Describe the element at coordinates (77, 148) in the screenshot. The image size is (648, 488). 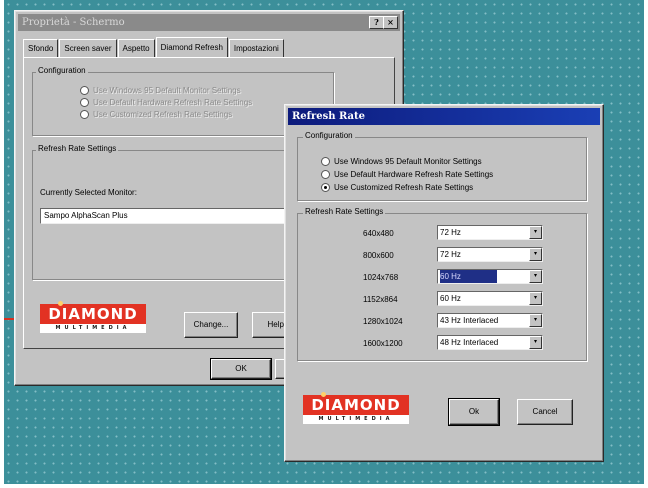
I see `back-refresh-label: Refresh Rate Settings` at that location.